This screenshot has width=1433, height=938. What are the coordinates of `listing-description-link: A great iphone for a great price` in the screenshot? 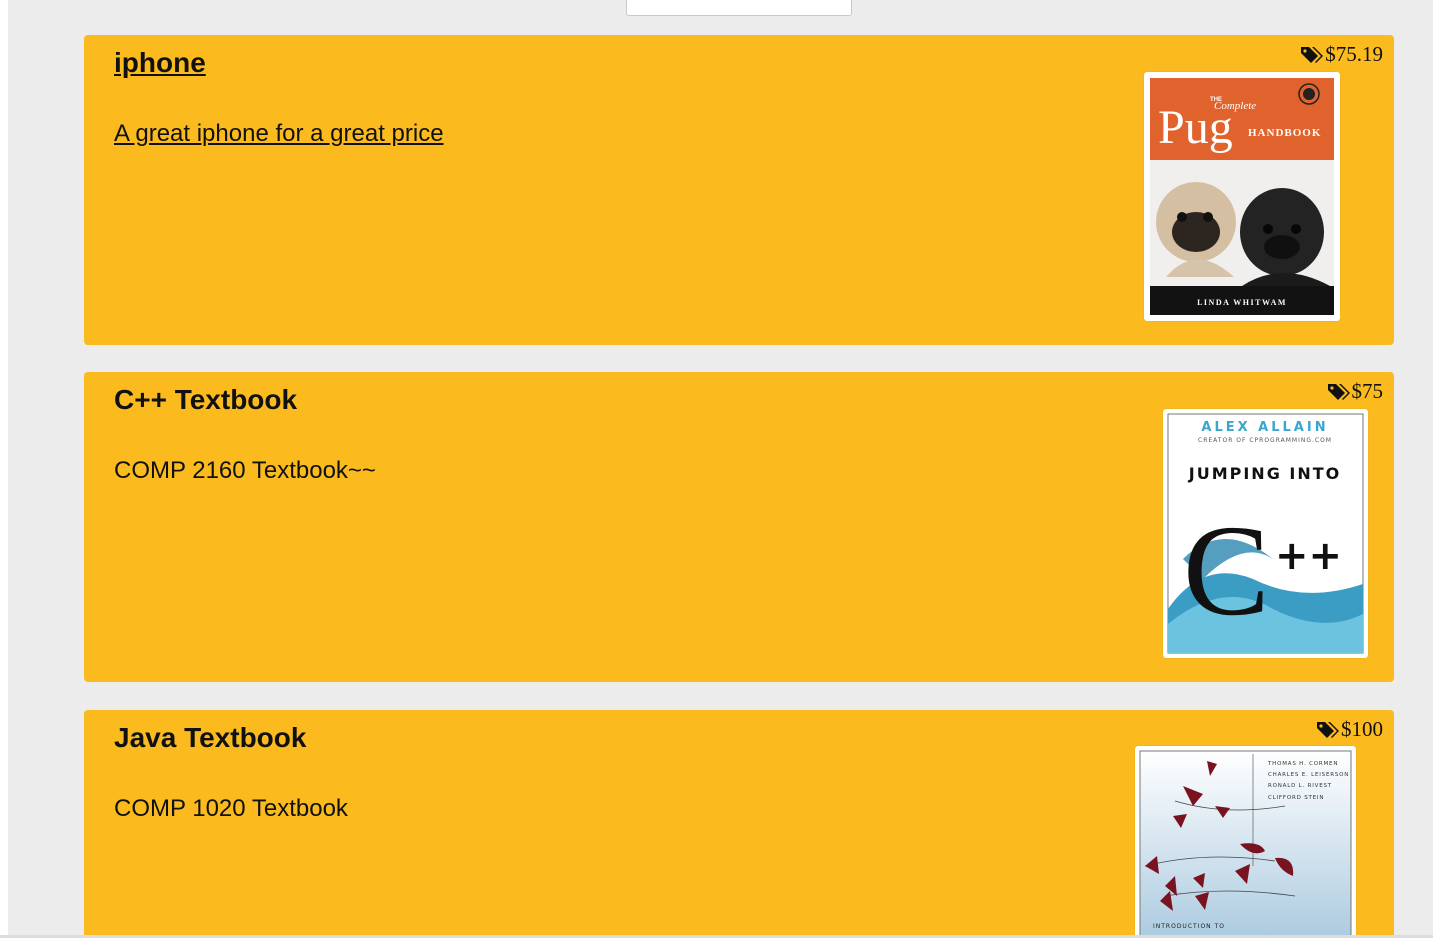 It's located at (279, 134).